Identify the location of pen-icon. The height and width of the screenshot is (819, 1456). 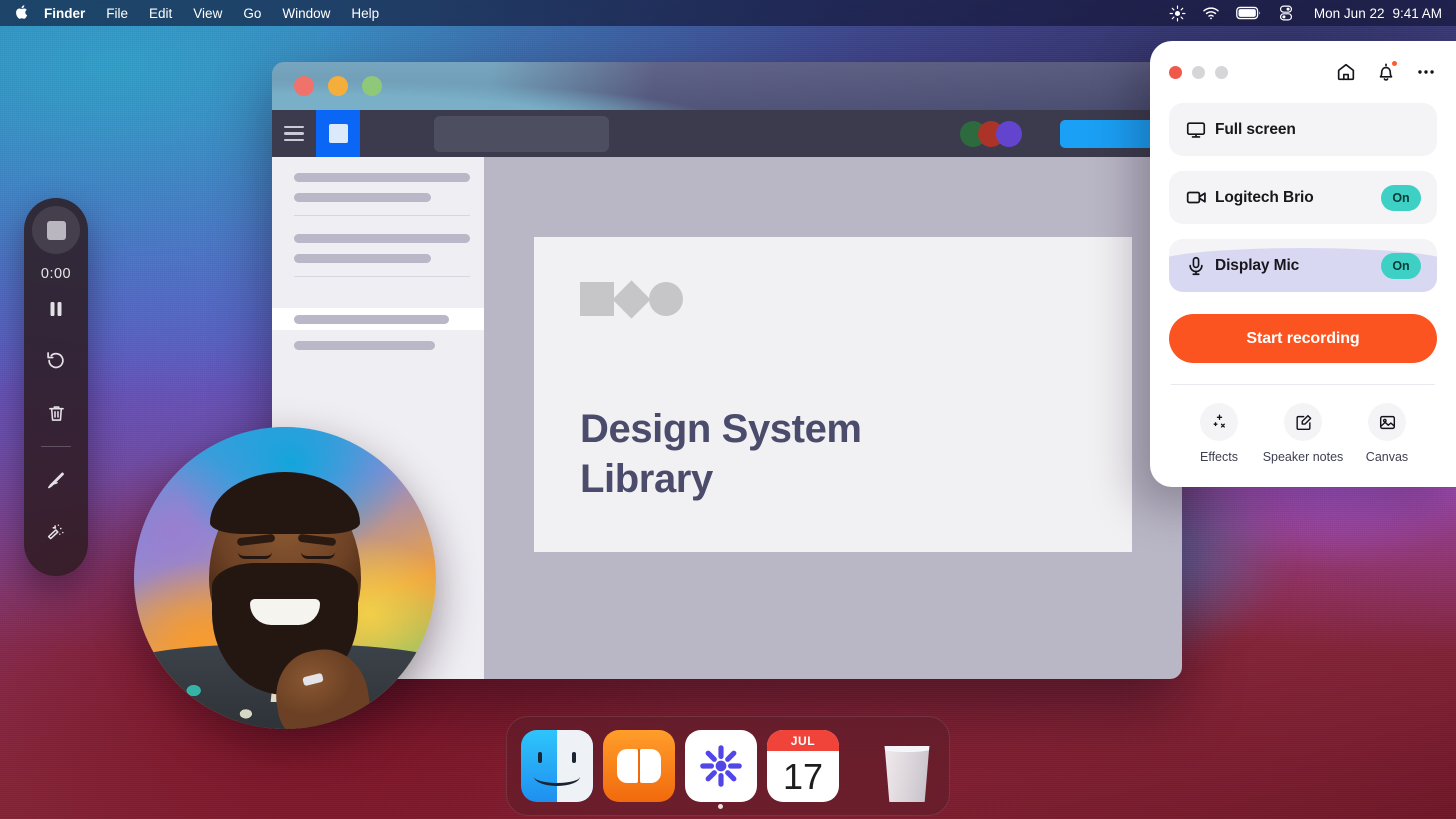
(56, 480).